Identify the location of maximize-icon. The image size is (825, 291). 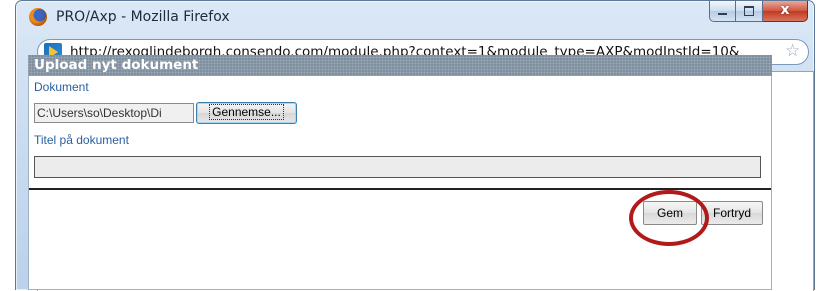
(749, 11).